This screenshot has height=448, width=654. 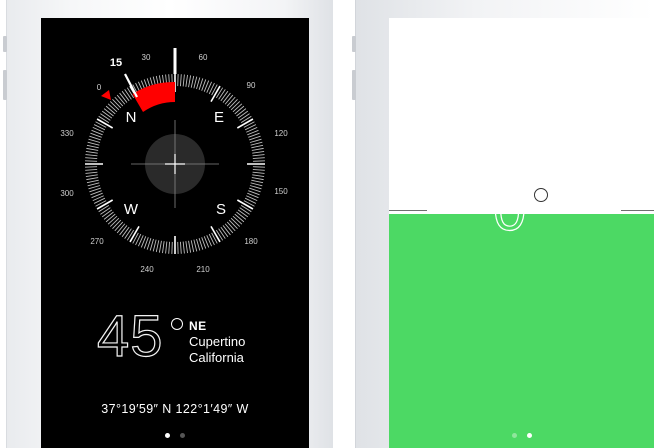 What do you see at coordinates (203, 269) in the screenshot?
I see `tick-label-210: 210` at bounding box center [203, 269].